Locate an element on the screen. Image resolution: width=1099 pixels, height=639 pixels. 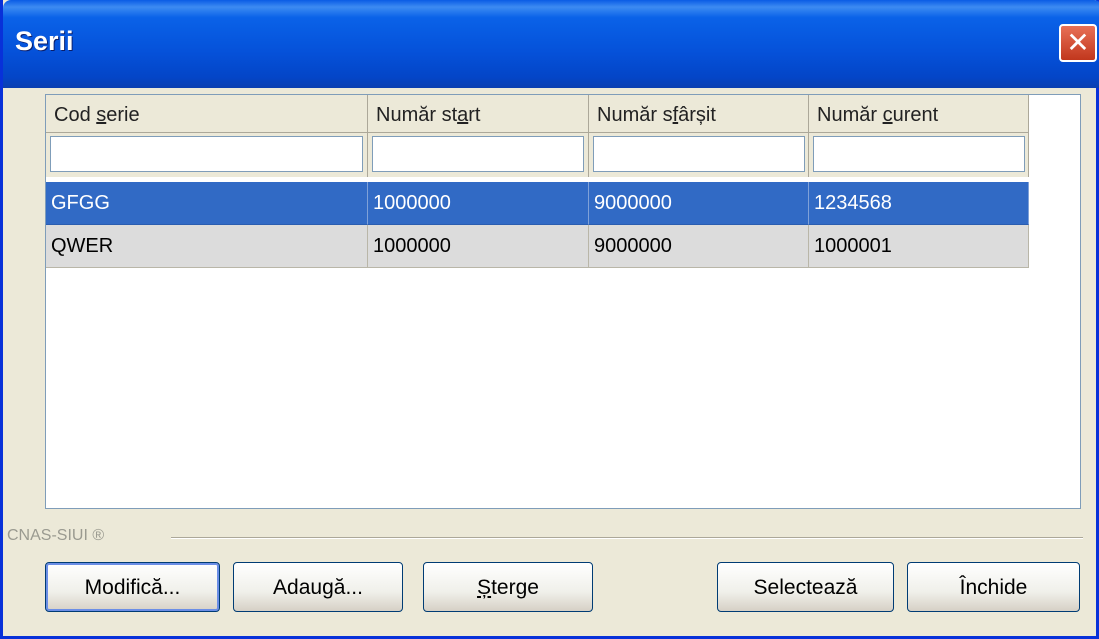
header-text: Număr s is located at coordinates (635, 115).